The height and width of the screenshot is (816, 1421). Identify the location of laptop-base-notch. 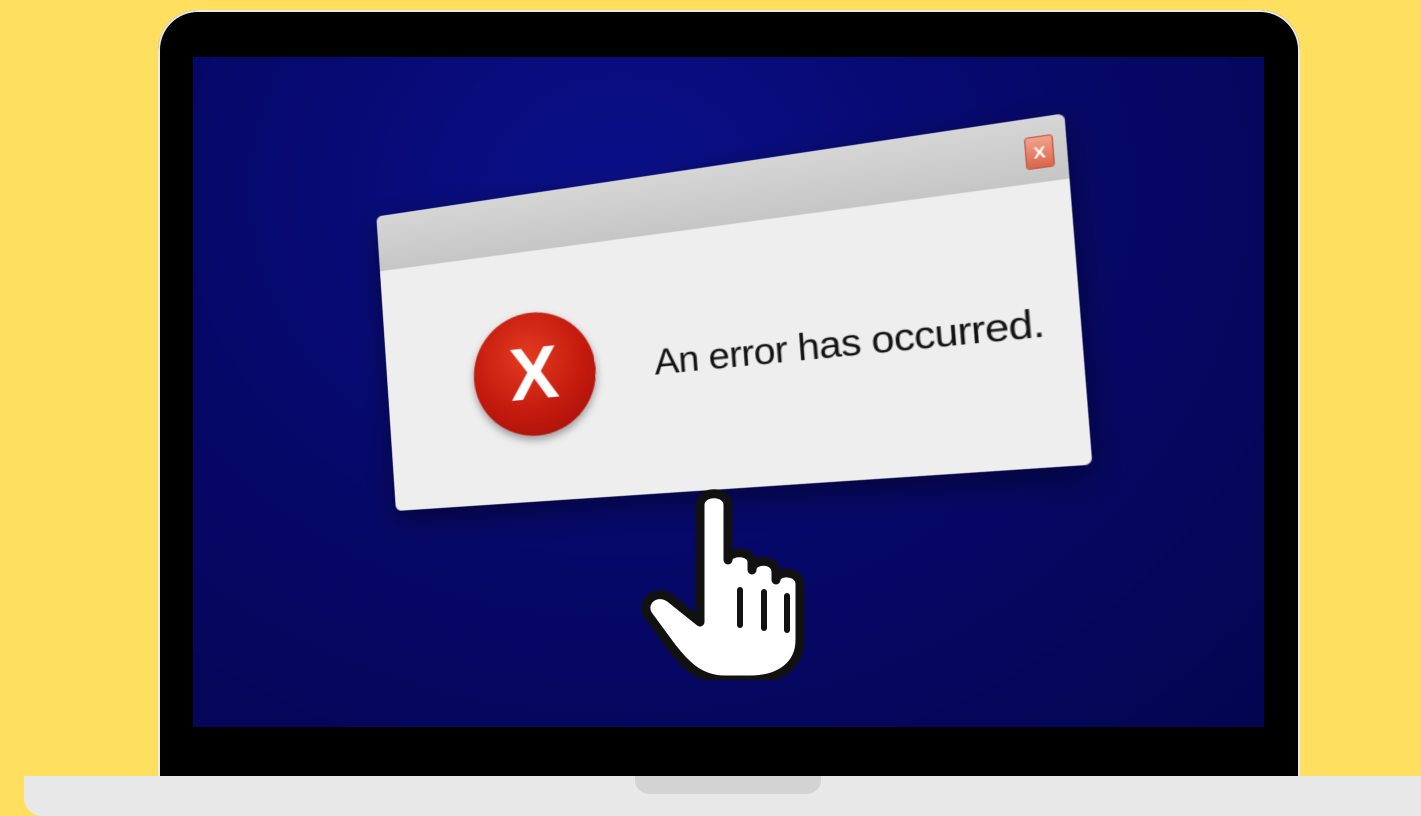
(728, 785).